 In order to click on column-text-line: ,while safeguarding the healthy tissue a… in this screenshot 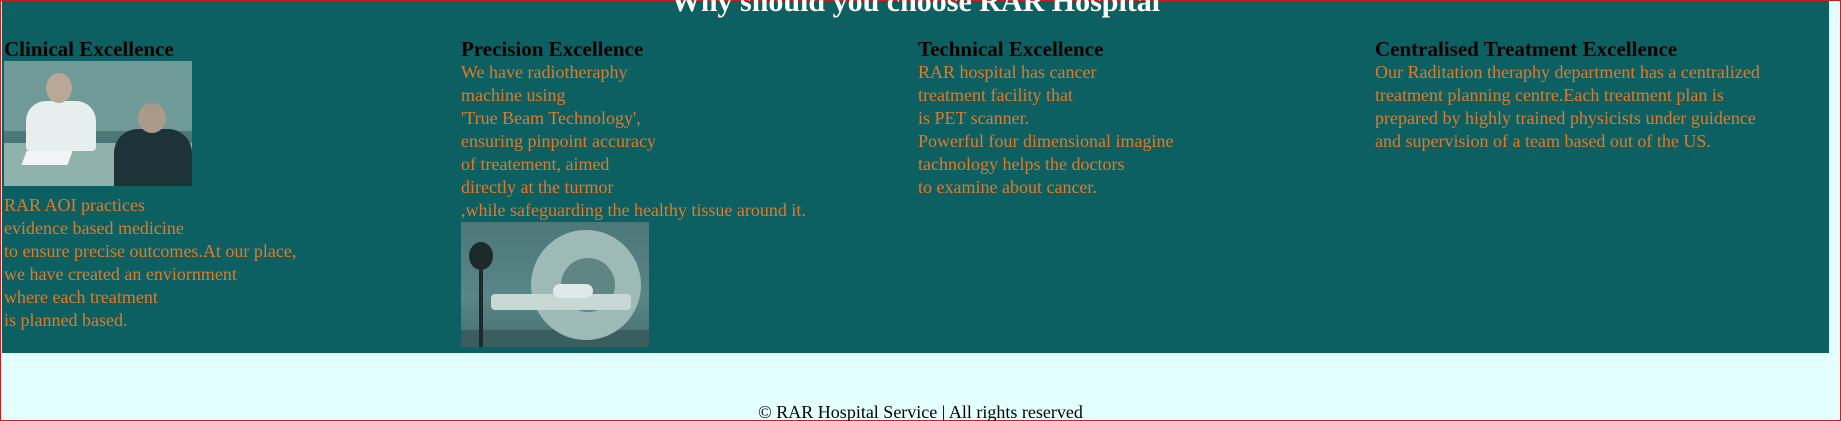, I will do `click(633, 210)`.